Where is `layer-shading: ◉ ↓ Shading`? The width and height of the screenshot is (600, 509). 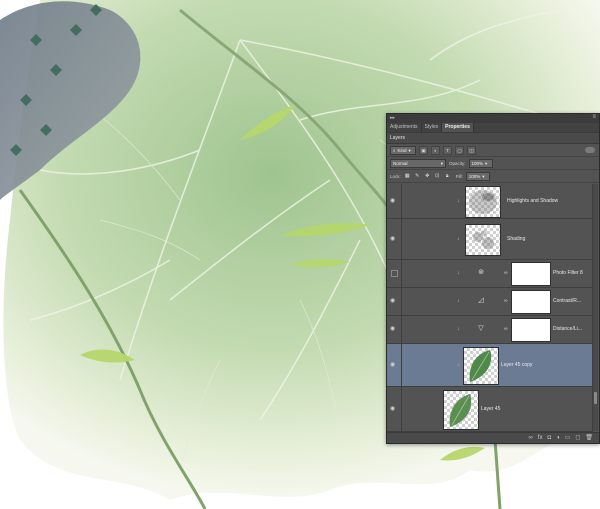
layer-shading: ◉ ↓ Shading is located at coordinates (490, 239).